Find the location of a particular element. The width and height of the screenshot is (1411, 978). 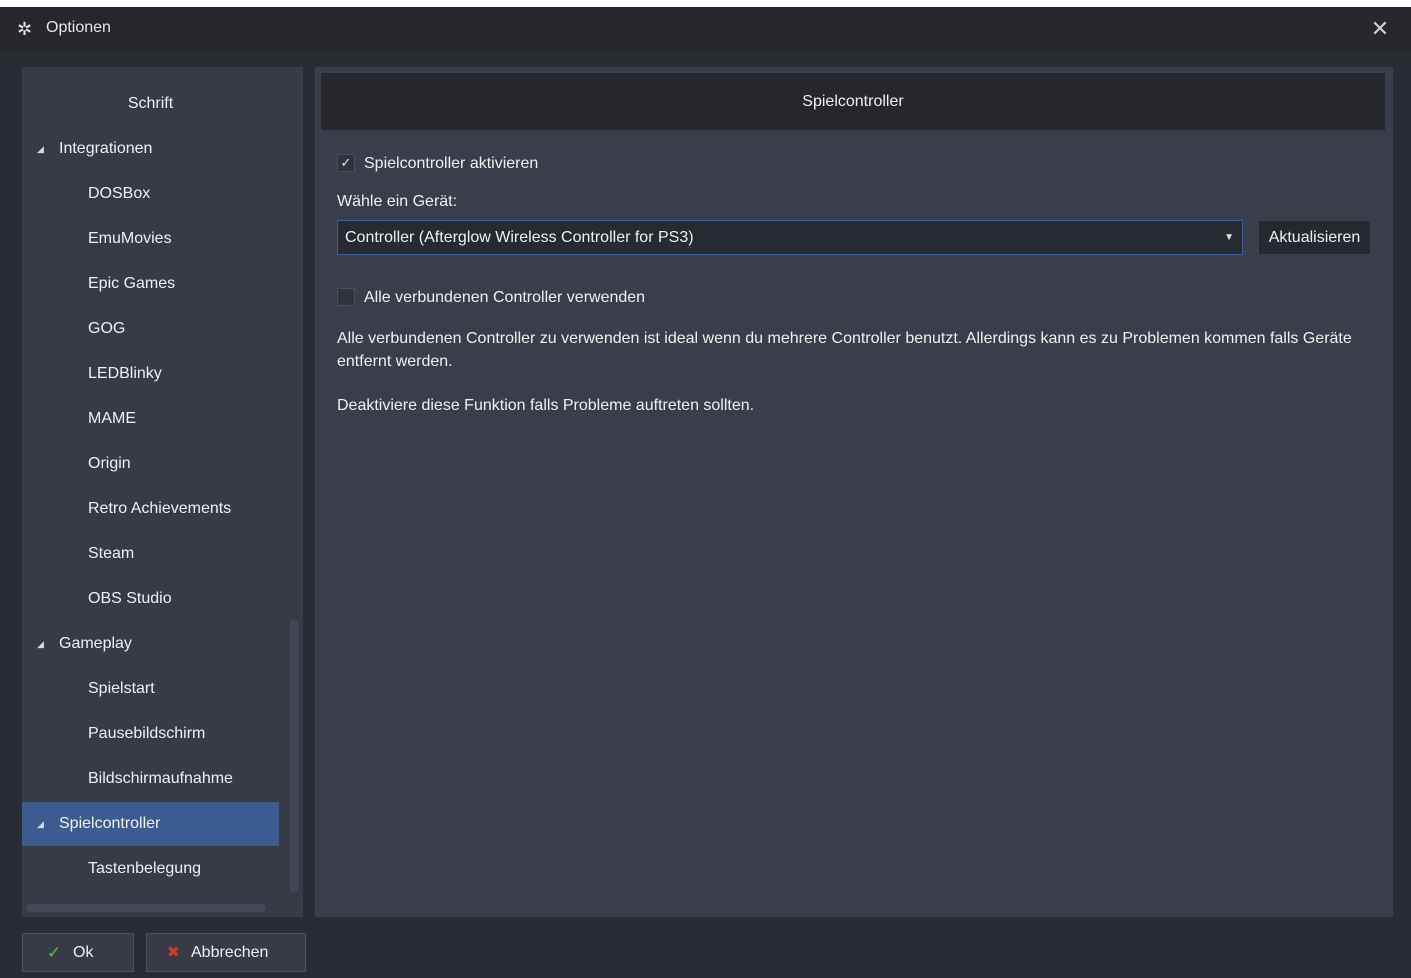

tree-item-gog: GOG is located at coordinates (150, 329).